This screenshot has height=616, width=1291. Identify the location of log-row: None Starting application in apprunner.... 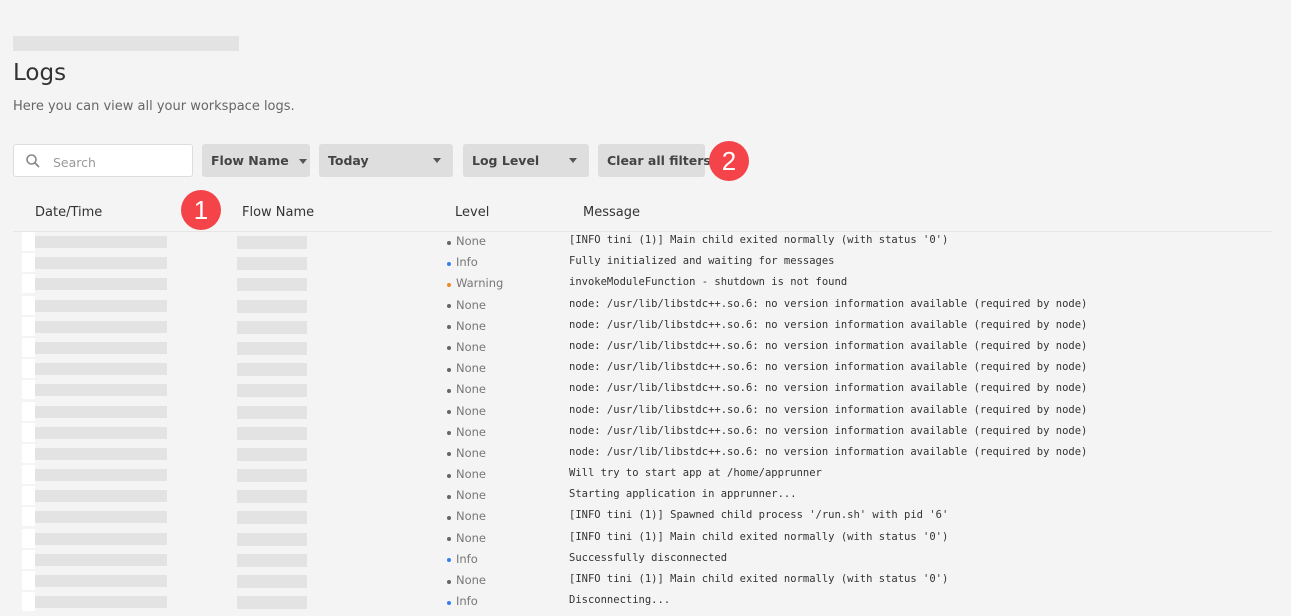
(645, 495).